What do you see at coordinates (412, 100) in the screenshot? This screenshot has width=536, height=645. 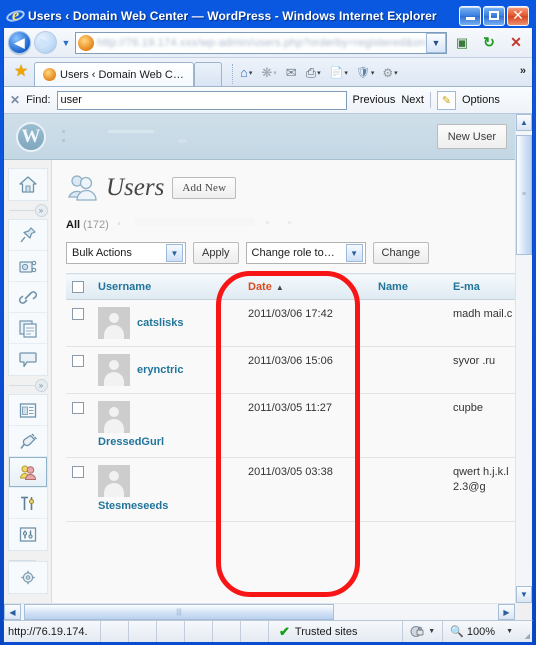 I see `find-next-button: Next` at bounding box center [412, 100].